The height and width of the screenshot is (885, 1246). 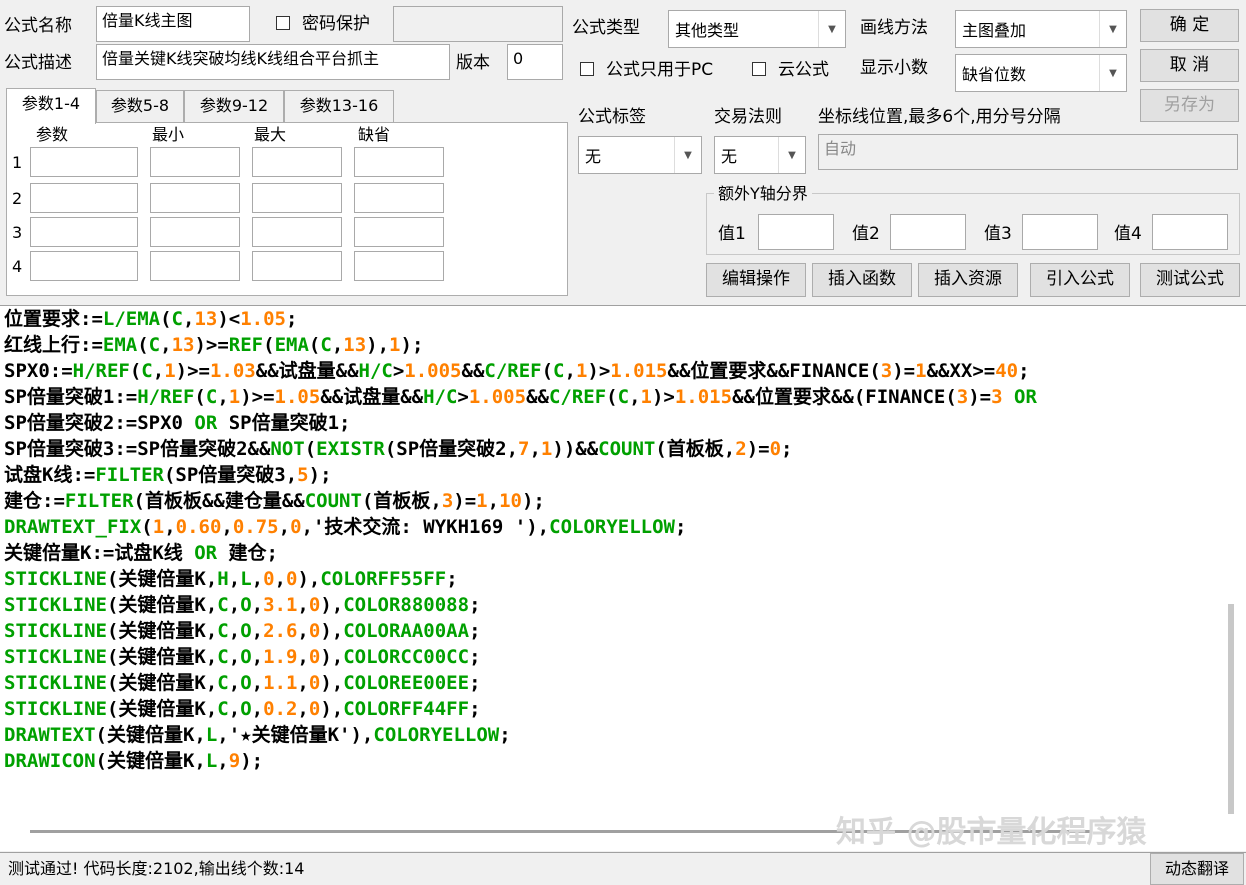 What do you see at coordinates (1189, 105) in the screenshot?
I see `save-as-button: 另存为` at bounding box center [1189, 105].